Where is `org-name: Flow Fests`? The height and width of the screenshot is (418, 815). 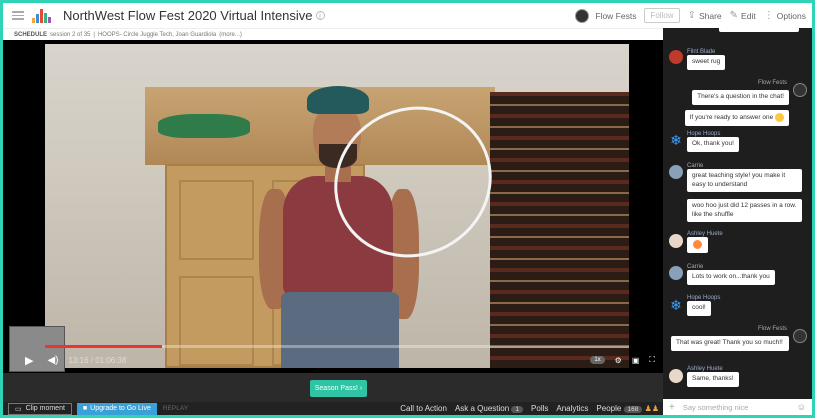
org-name: Flow Fests is located at coordinates (616, 15).